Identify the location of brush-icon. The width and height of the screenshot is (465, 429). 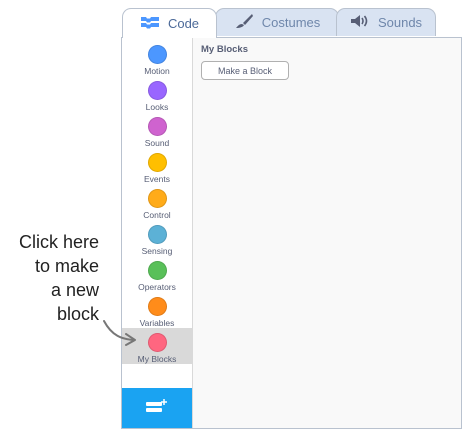
(244, 22).